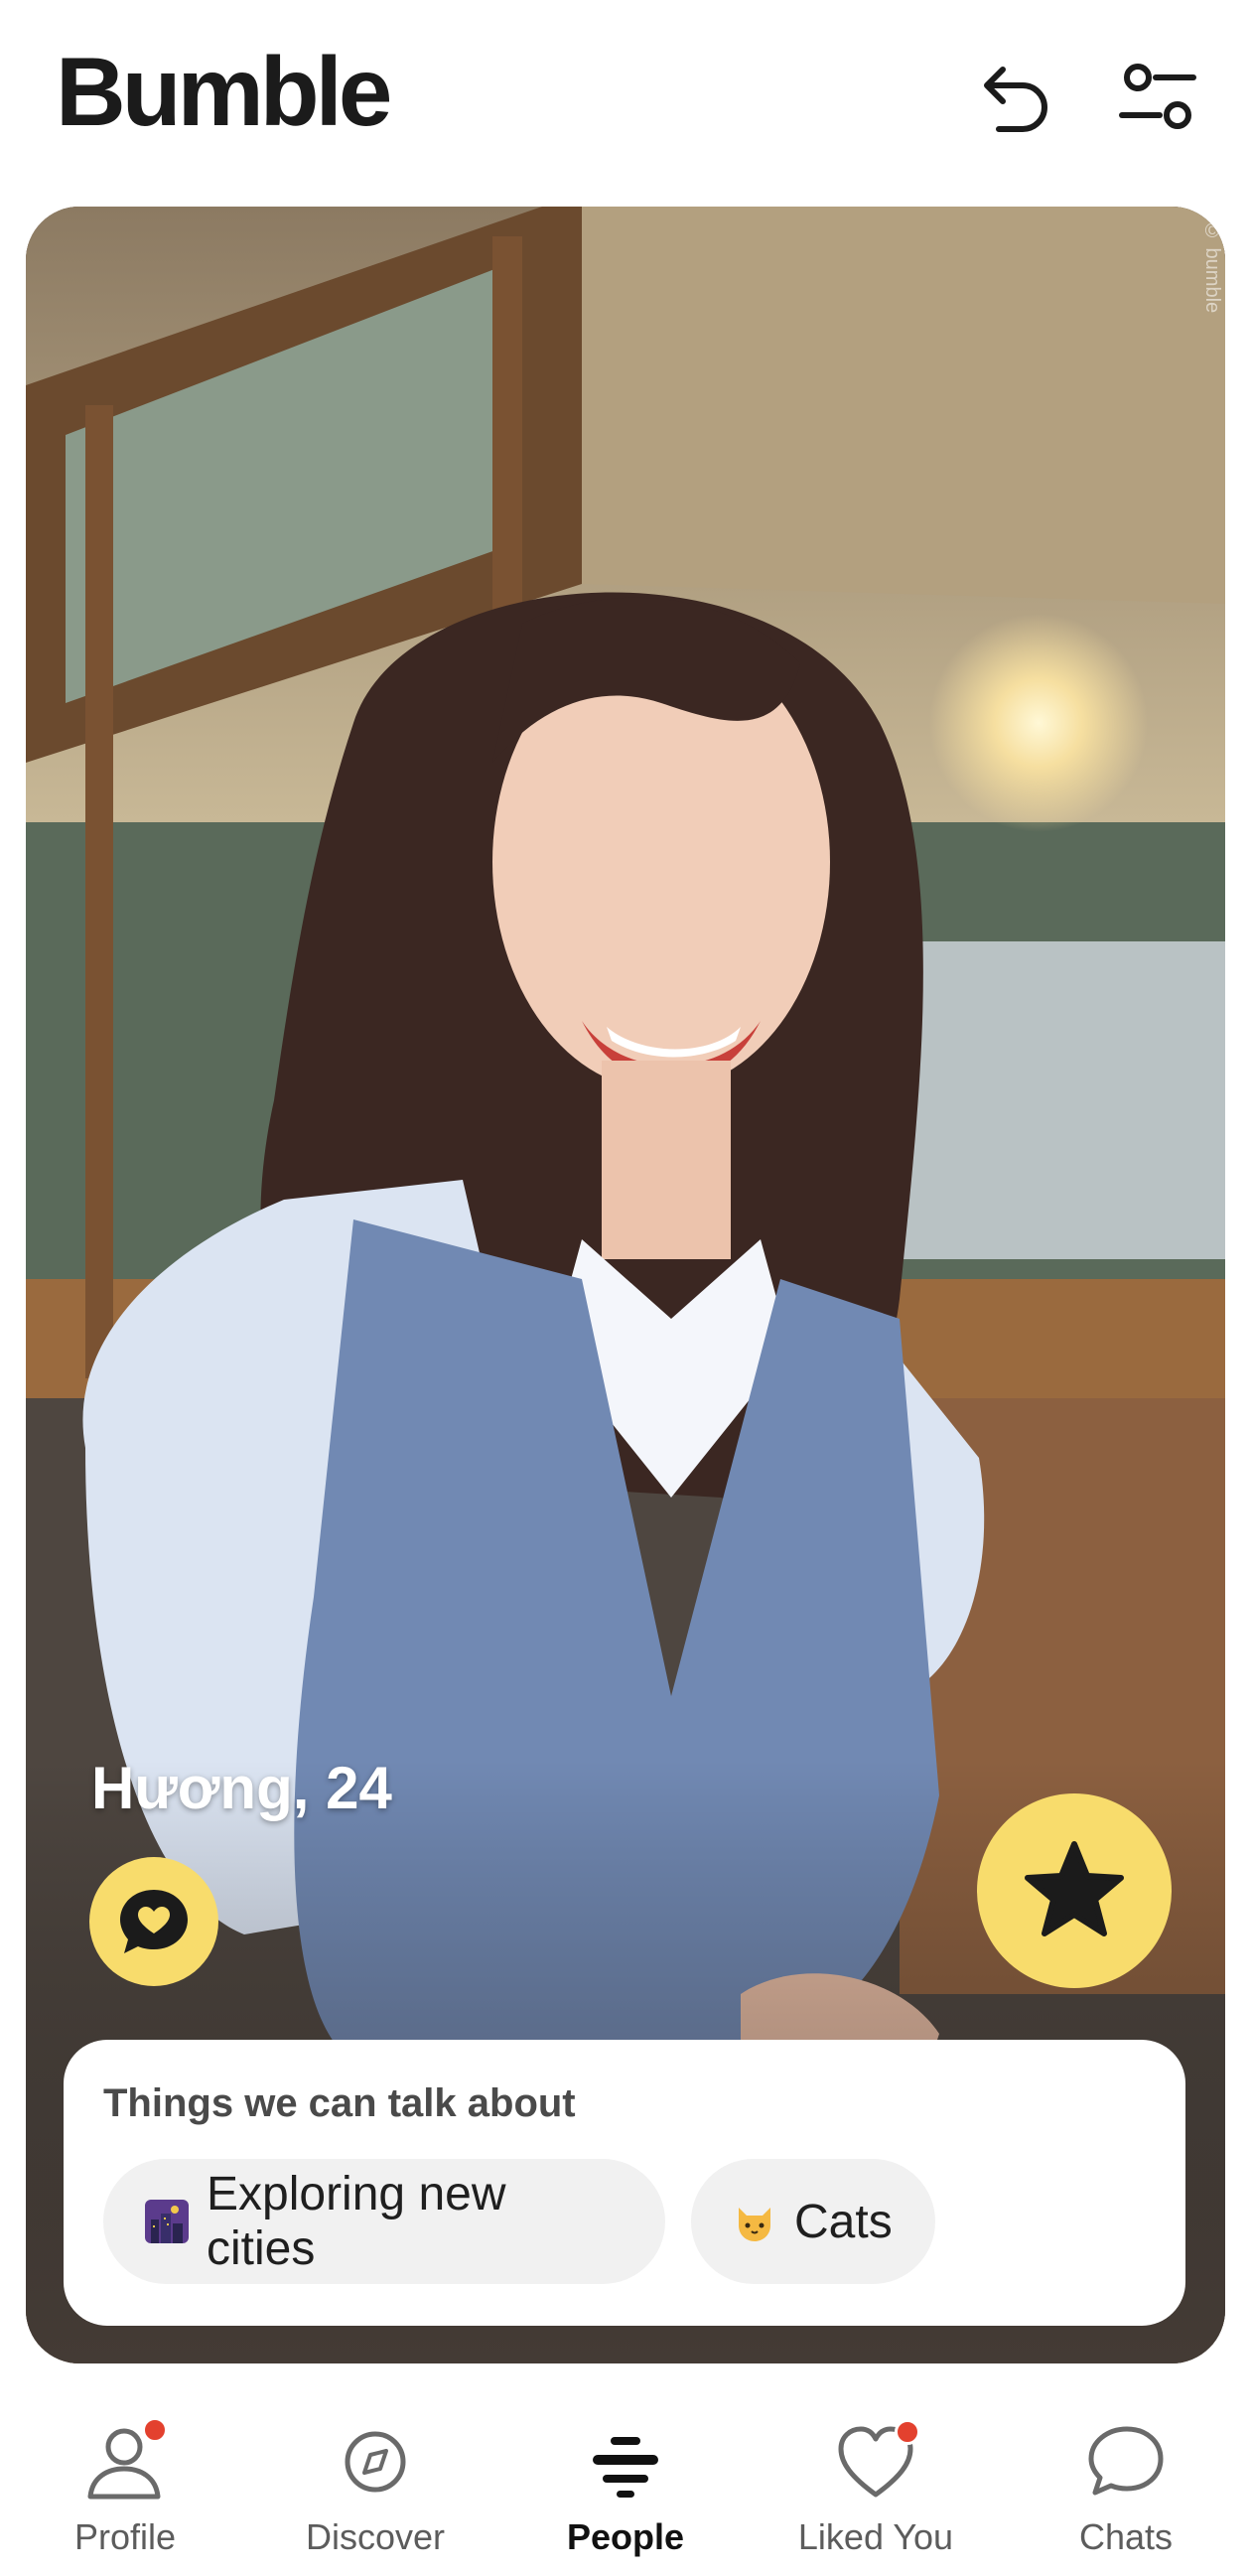 The height and width of the screenshot is (2576, 1251). I want to click on app-logo: Bumble, so click(224, 91).